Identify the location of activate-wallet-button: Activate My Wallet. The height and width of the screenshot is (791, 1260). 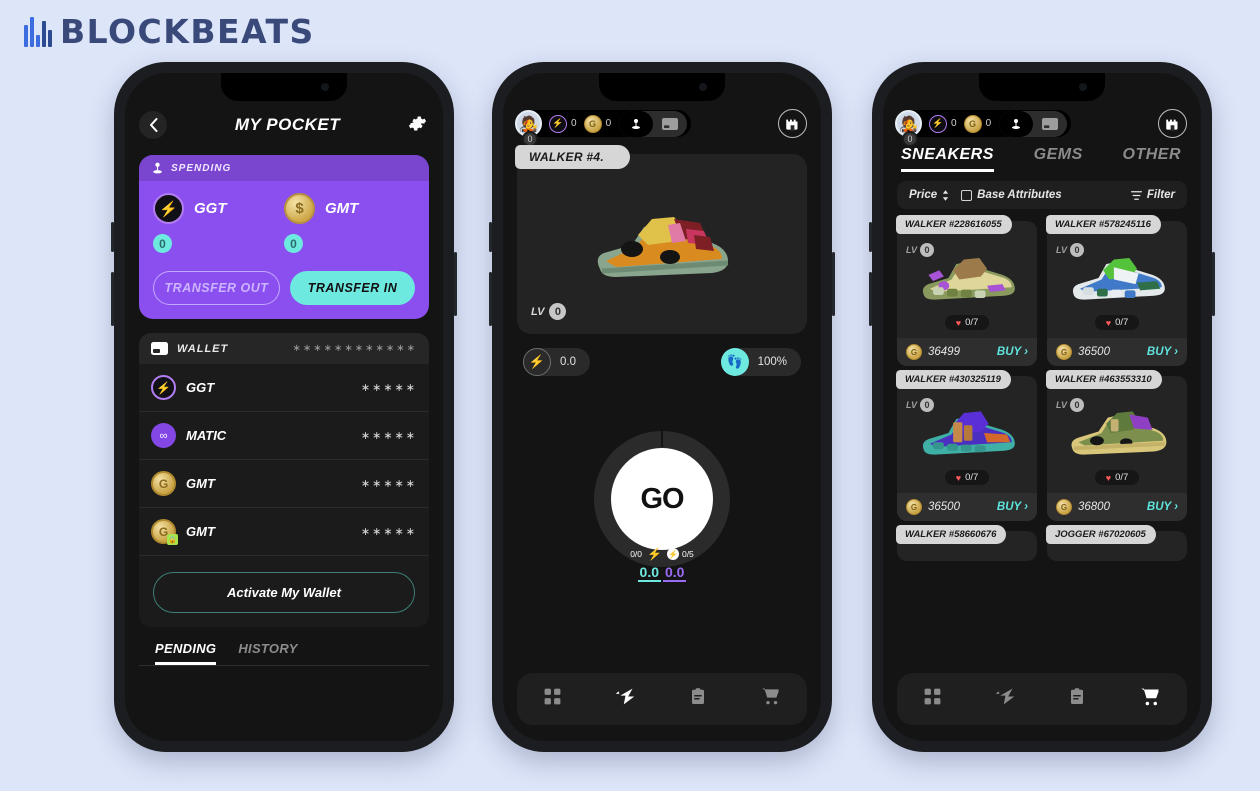
(284, 592).